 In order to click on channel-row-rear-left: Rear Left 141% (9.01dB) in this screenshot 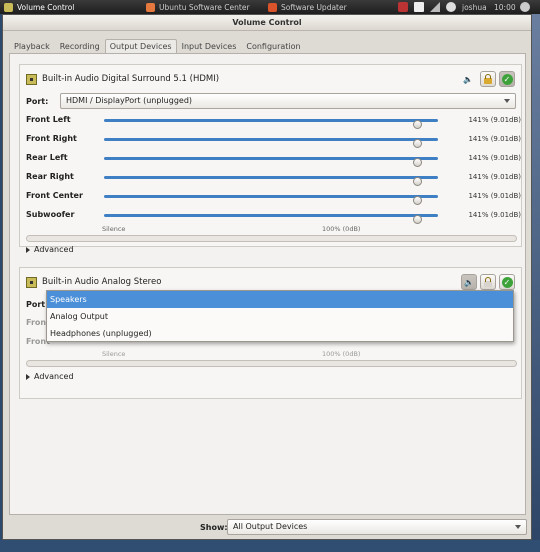, I will do `click(273, 159)`.